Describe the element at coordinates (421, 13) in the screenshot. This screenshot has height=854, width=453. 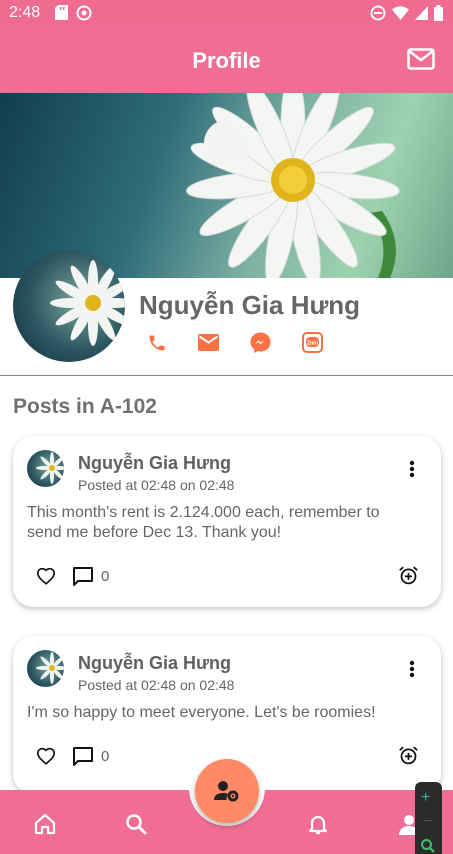
I see `signal-icon` at that location.